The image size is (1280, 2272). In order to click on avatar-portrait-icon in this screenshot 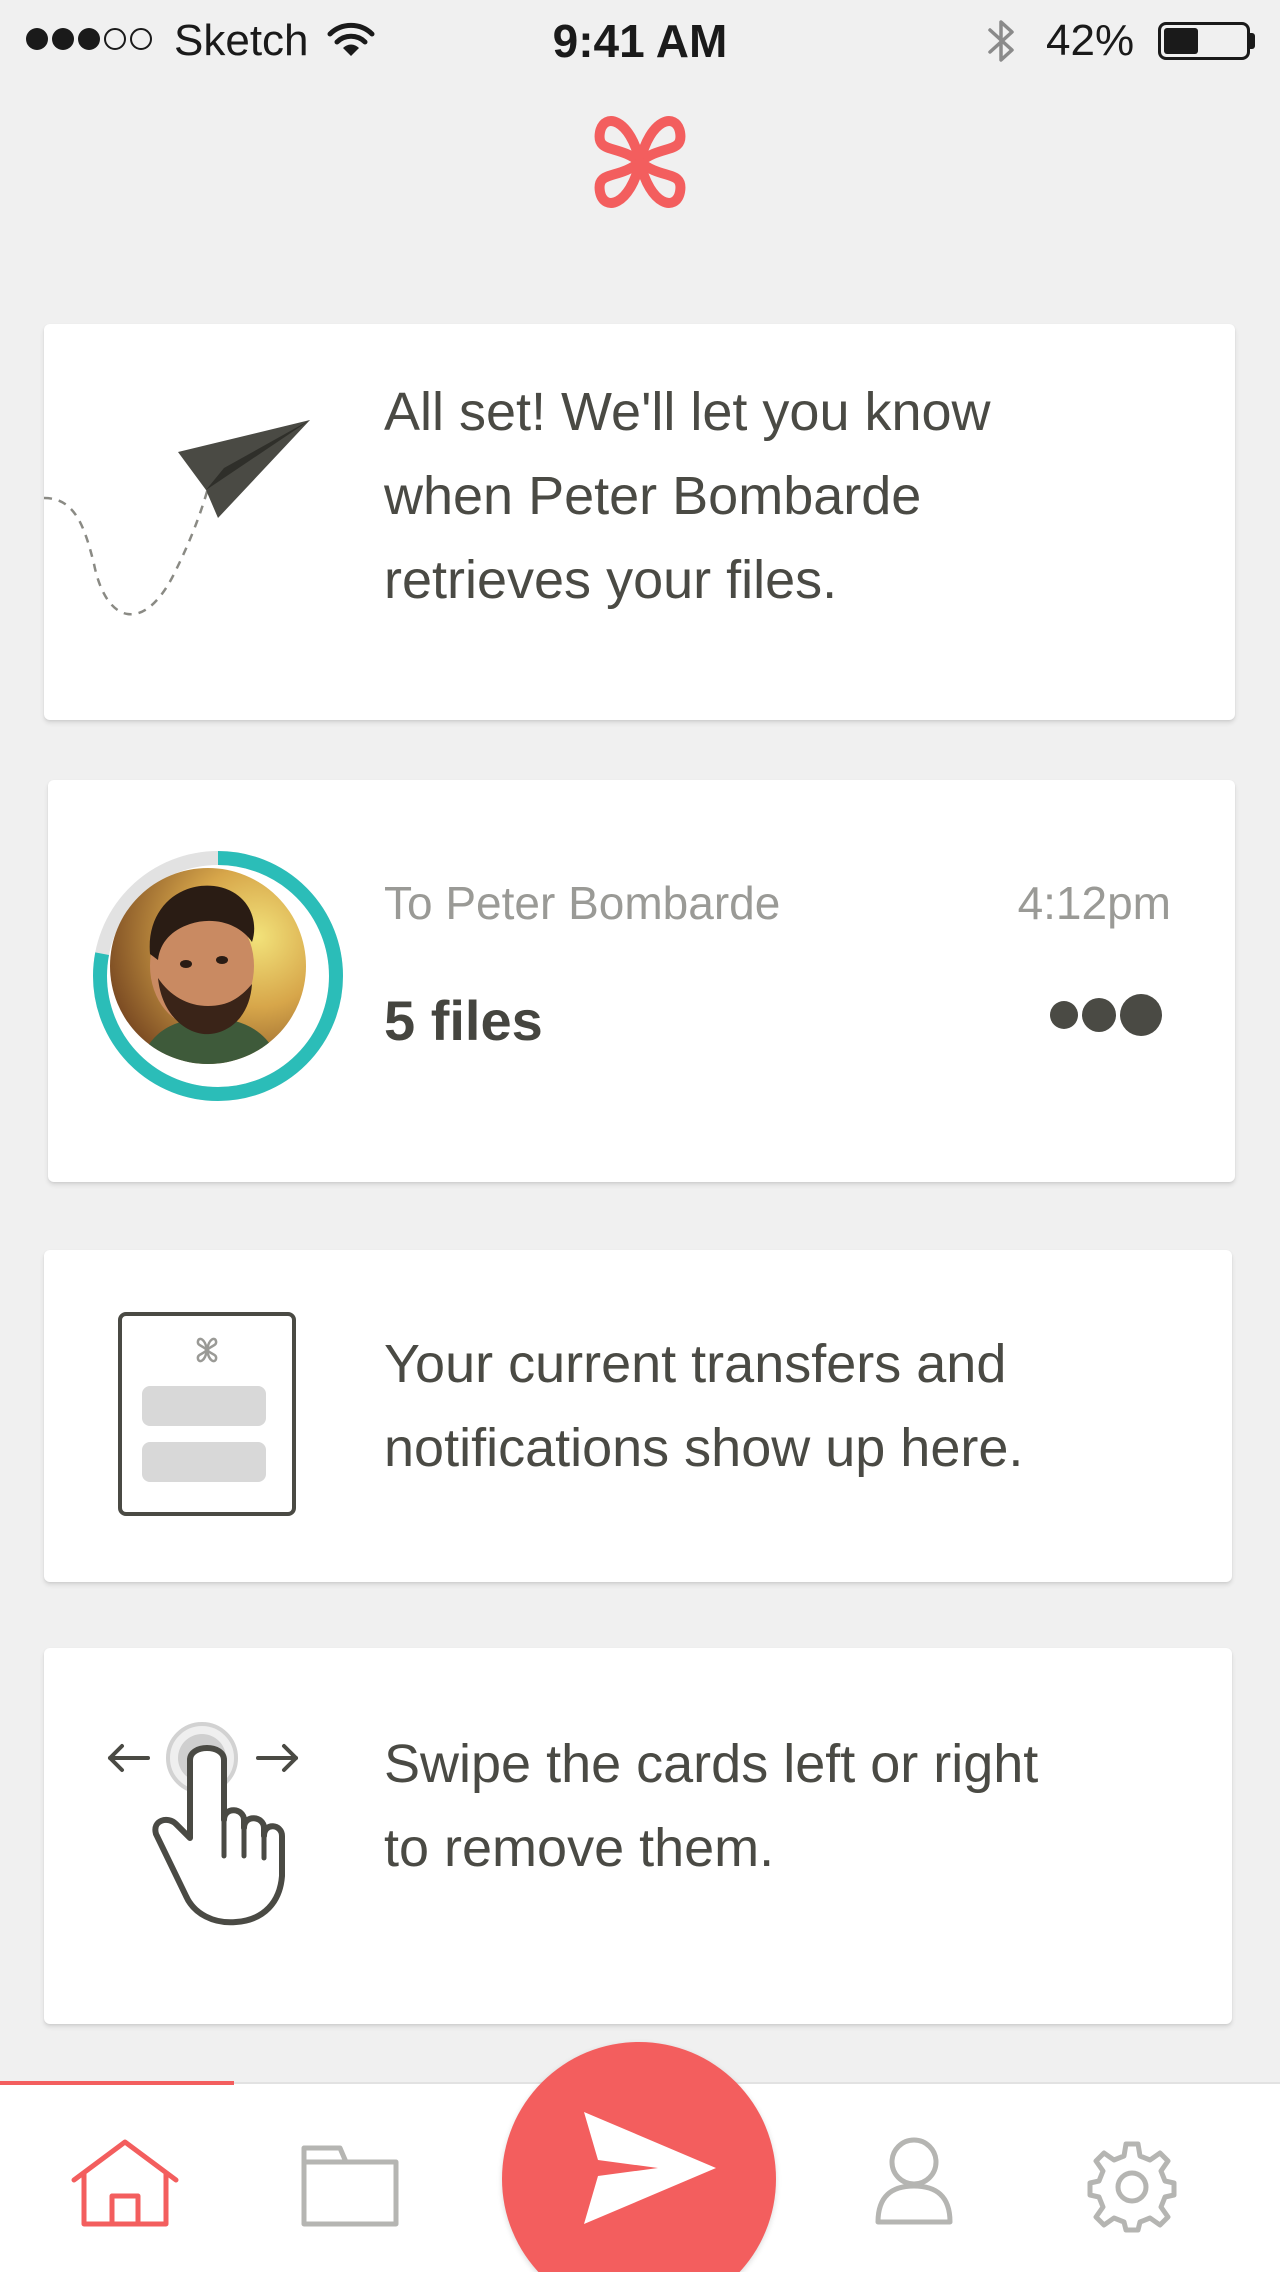, I will do `click(208, 966)`.